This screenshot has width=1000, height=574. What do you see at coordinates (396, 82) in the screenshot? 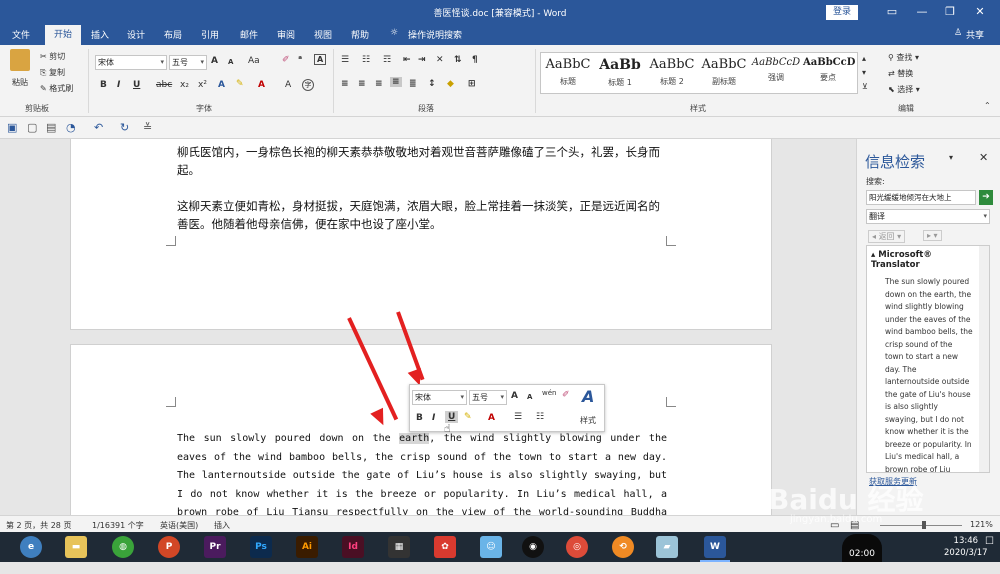
I see `justify-icon: ≡` at bounding box center [396, 82].